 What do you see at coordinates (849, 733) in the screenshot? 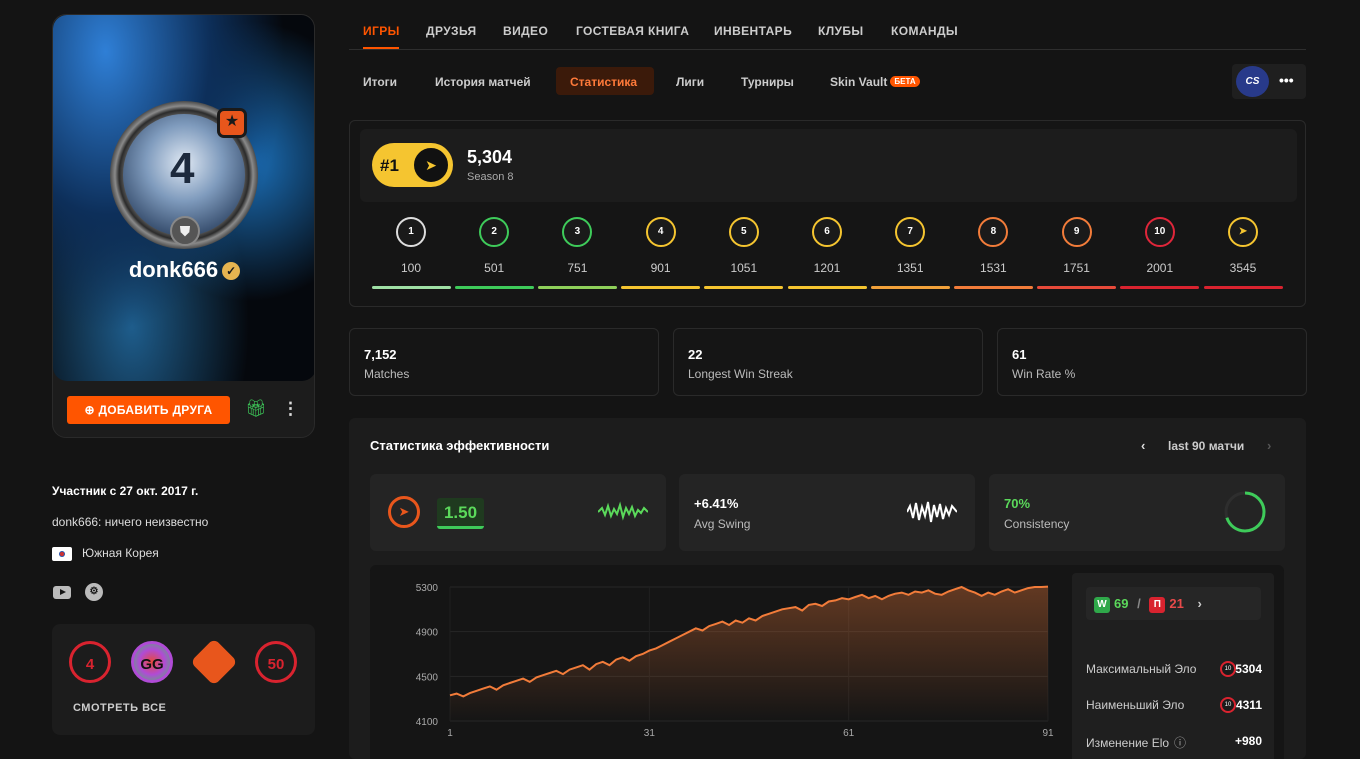
I see `x-tick-label: 61` at bounding box center [849, 733].